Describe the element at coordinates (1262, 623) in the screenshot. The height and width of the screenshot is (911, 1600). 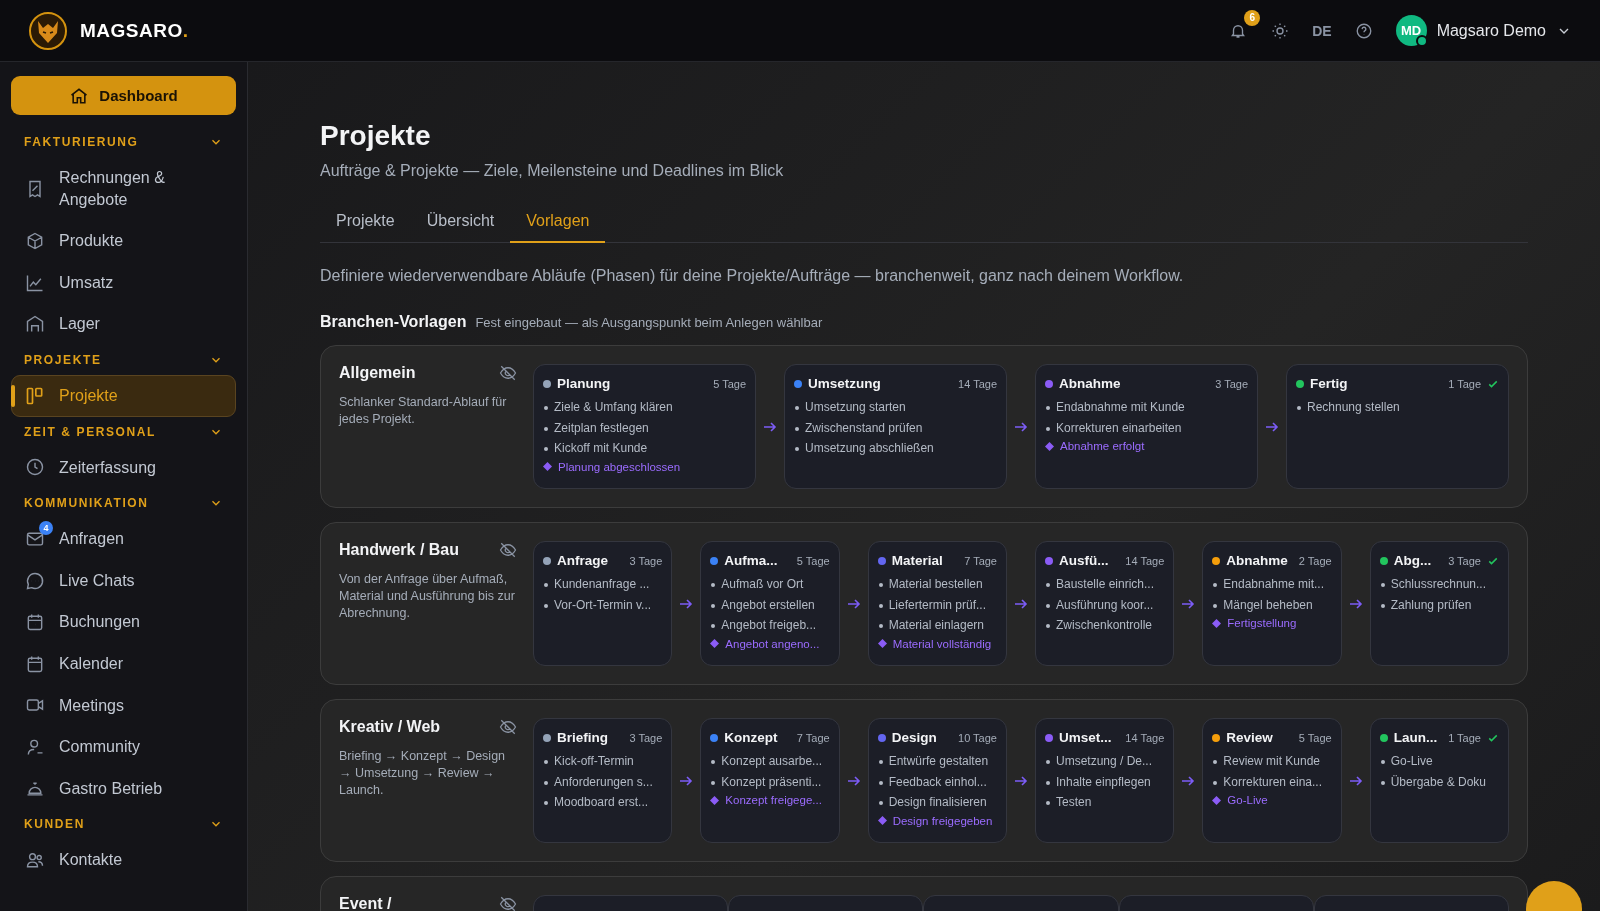
I see `milestone: Fertigstellung` at that location.